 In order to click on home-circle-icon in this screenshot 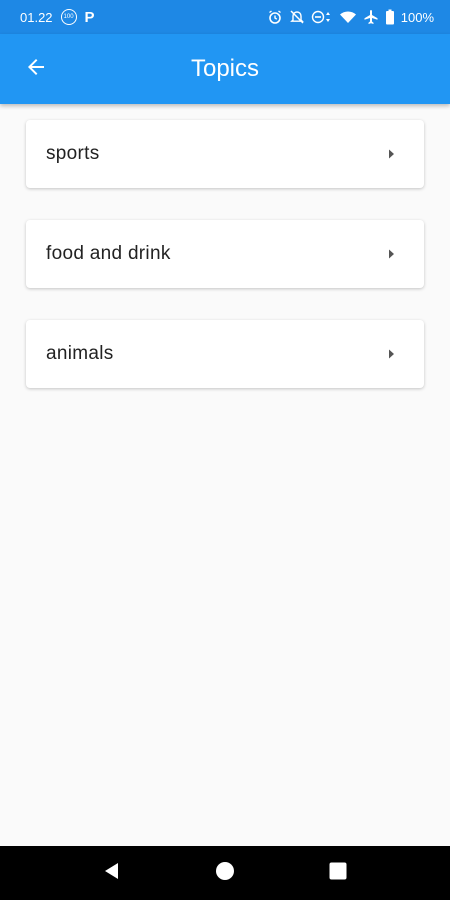, I will do `click(225, 873)`.